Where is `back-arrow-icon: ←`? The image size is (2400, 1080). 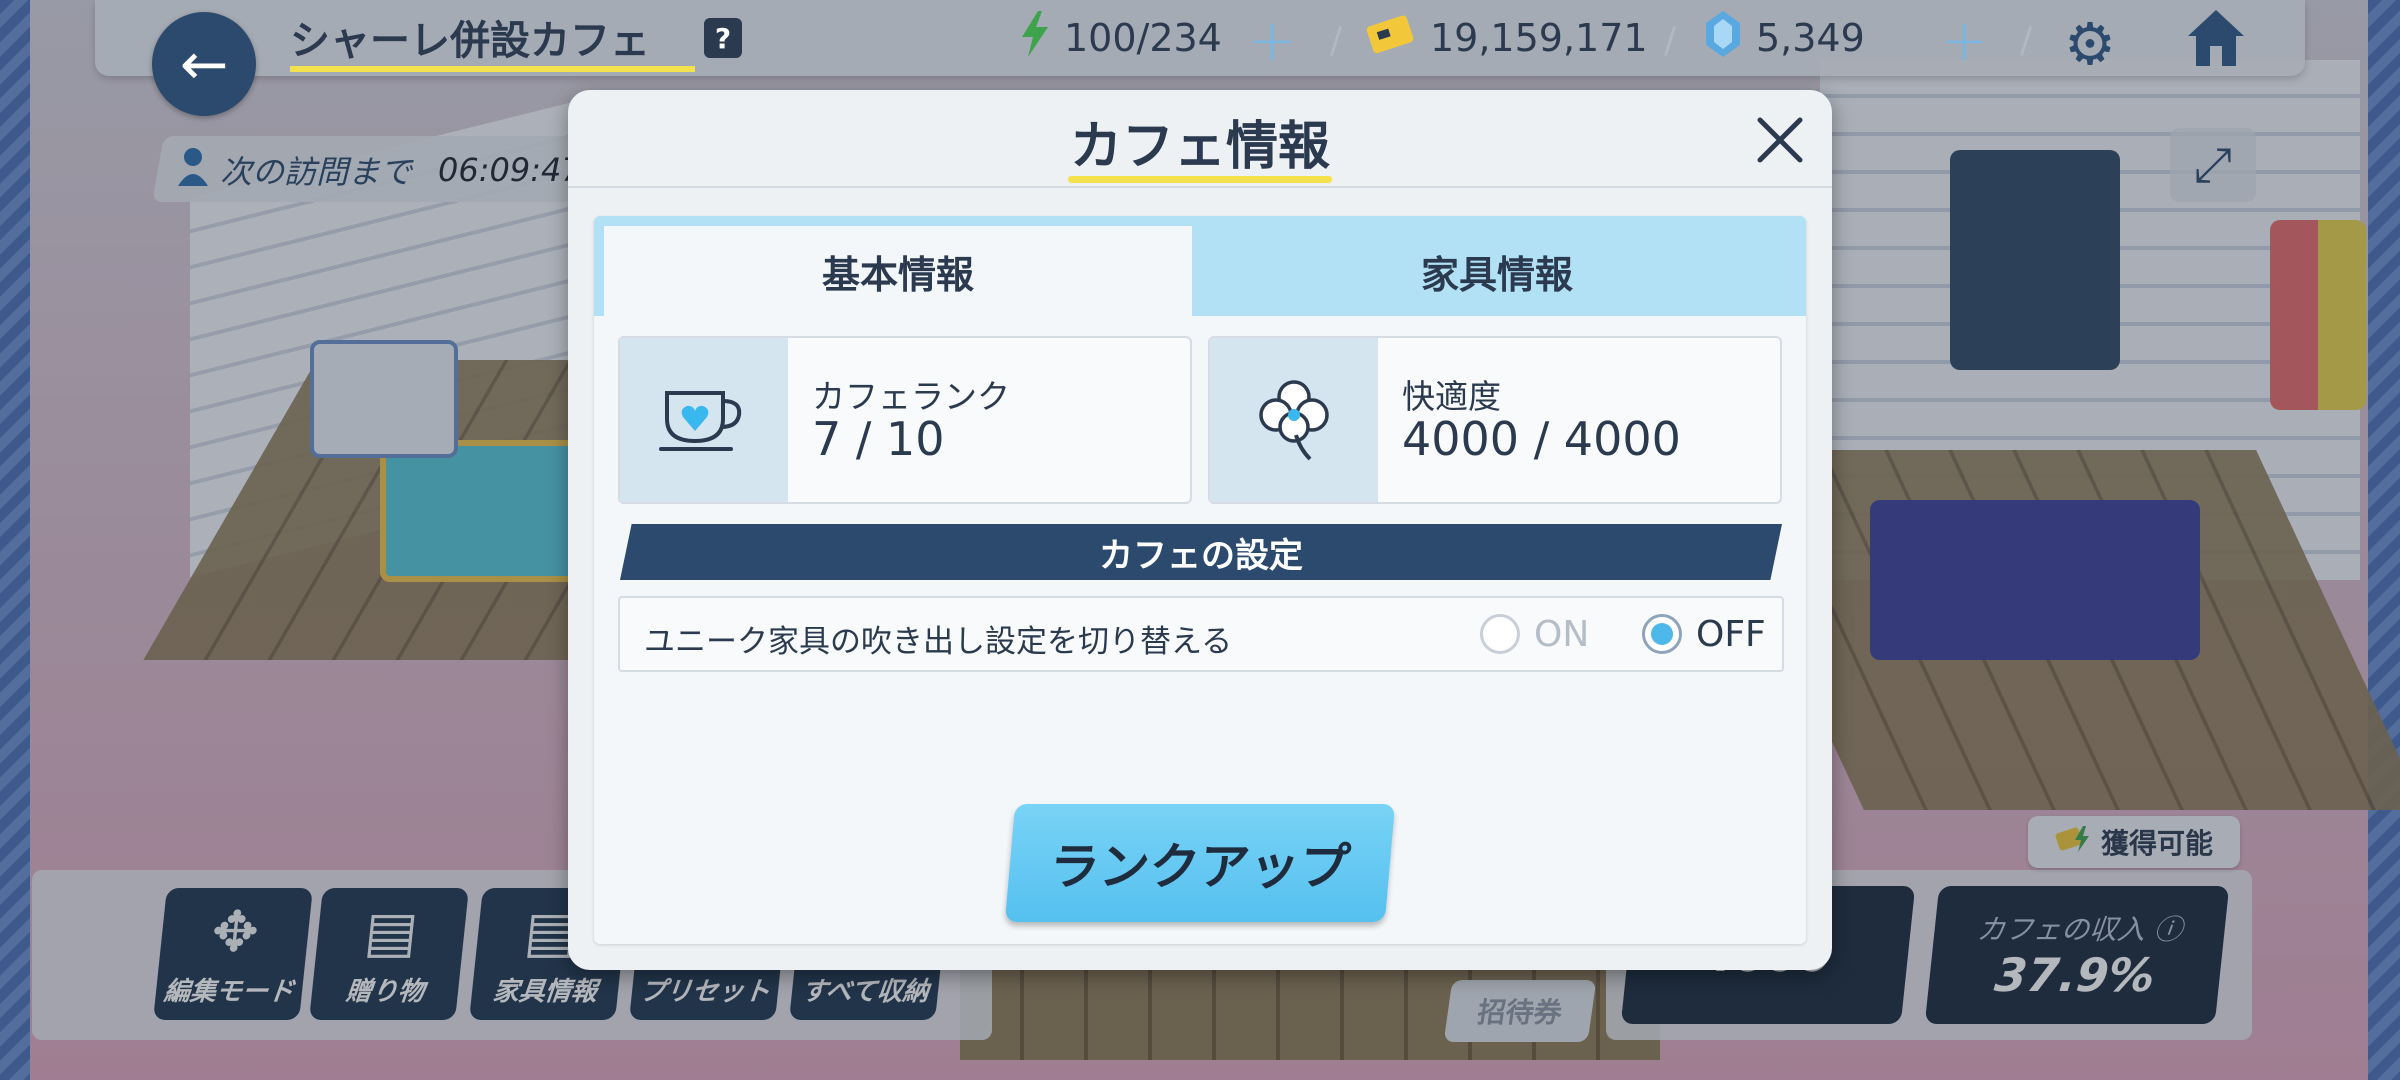
back-arrow-icon: ← is located at coordinates (204, 64).